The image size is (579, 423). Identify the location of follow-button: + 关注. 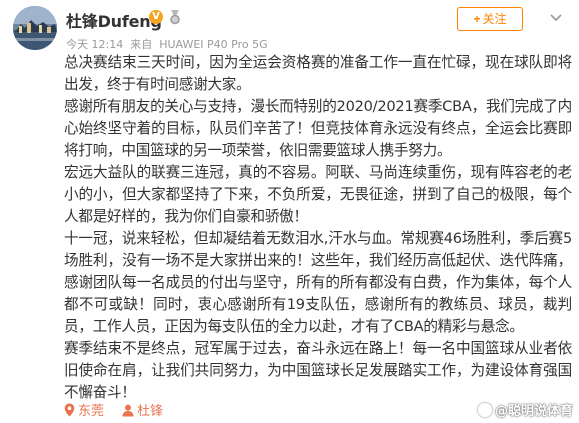
(490, 19).